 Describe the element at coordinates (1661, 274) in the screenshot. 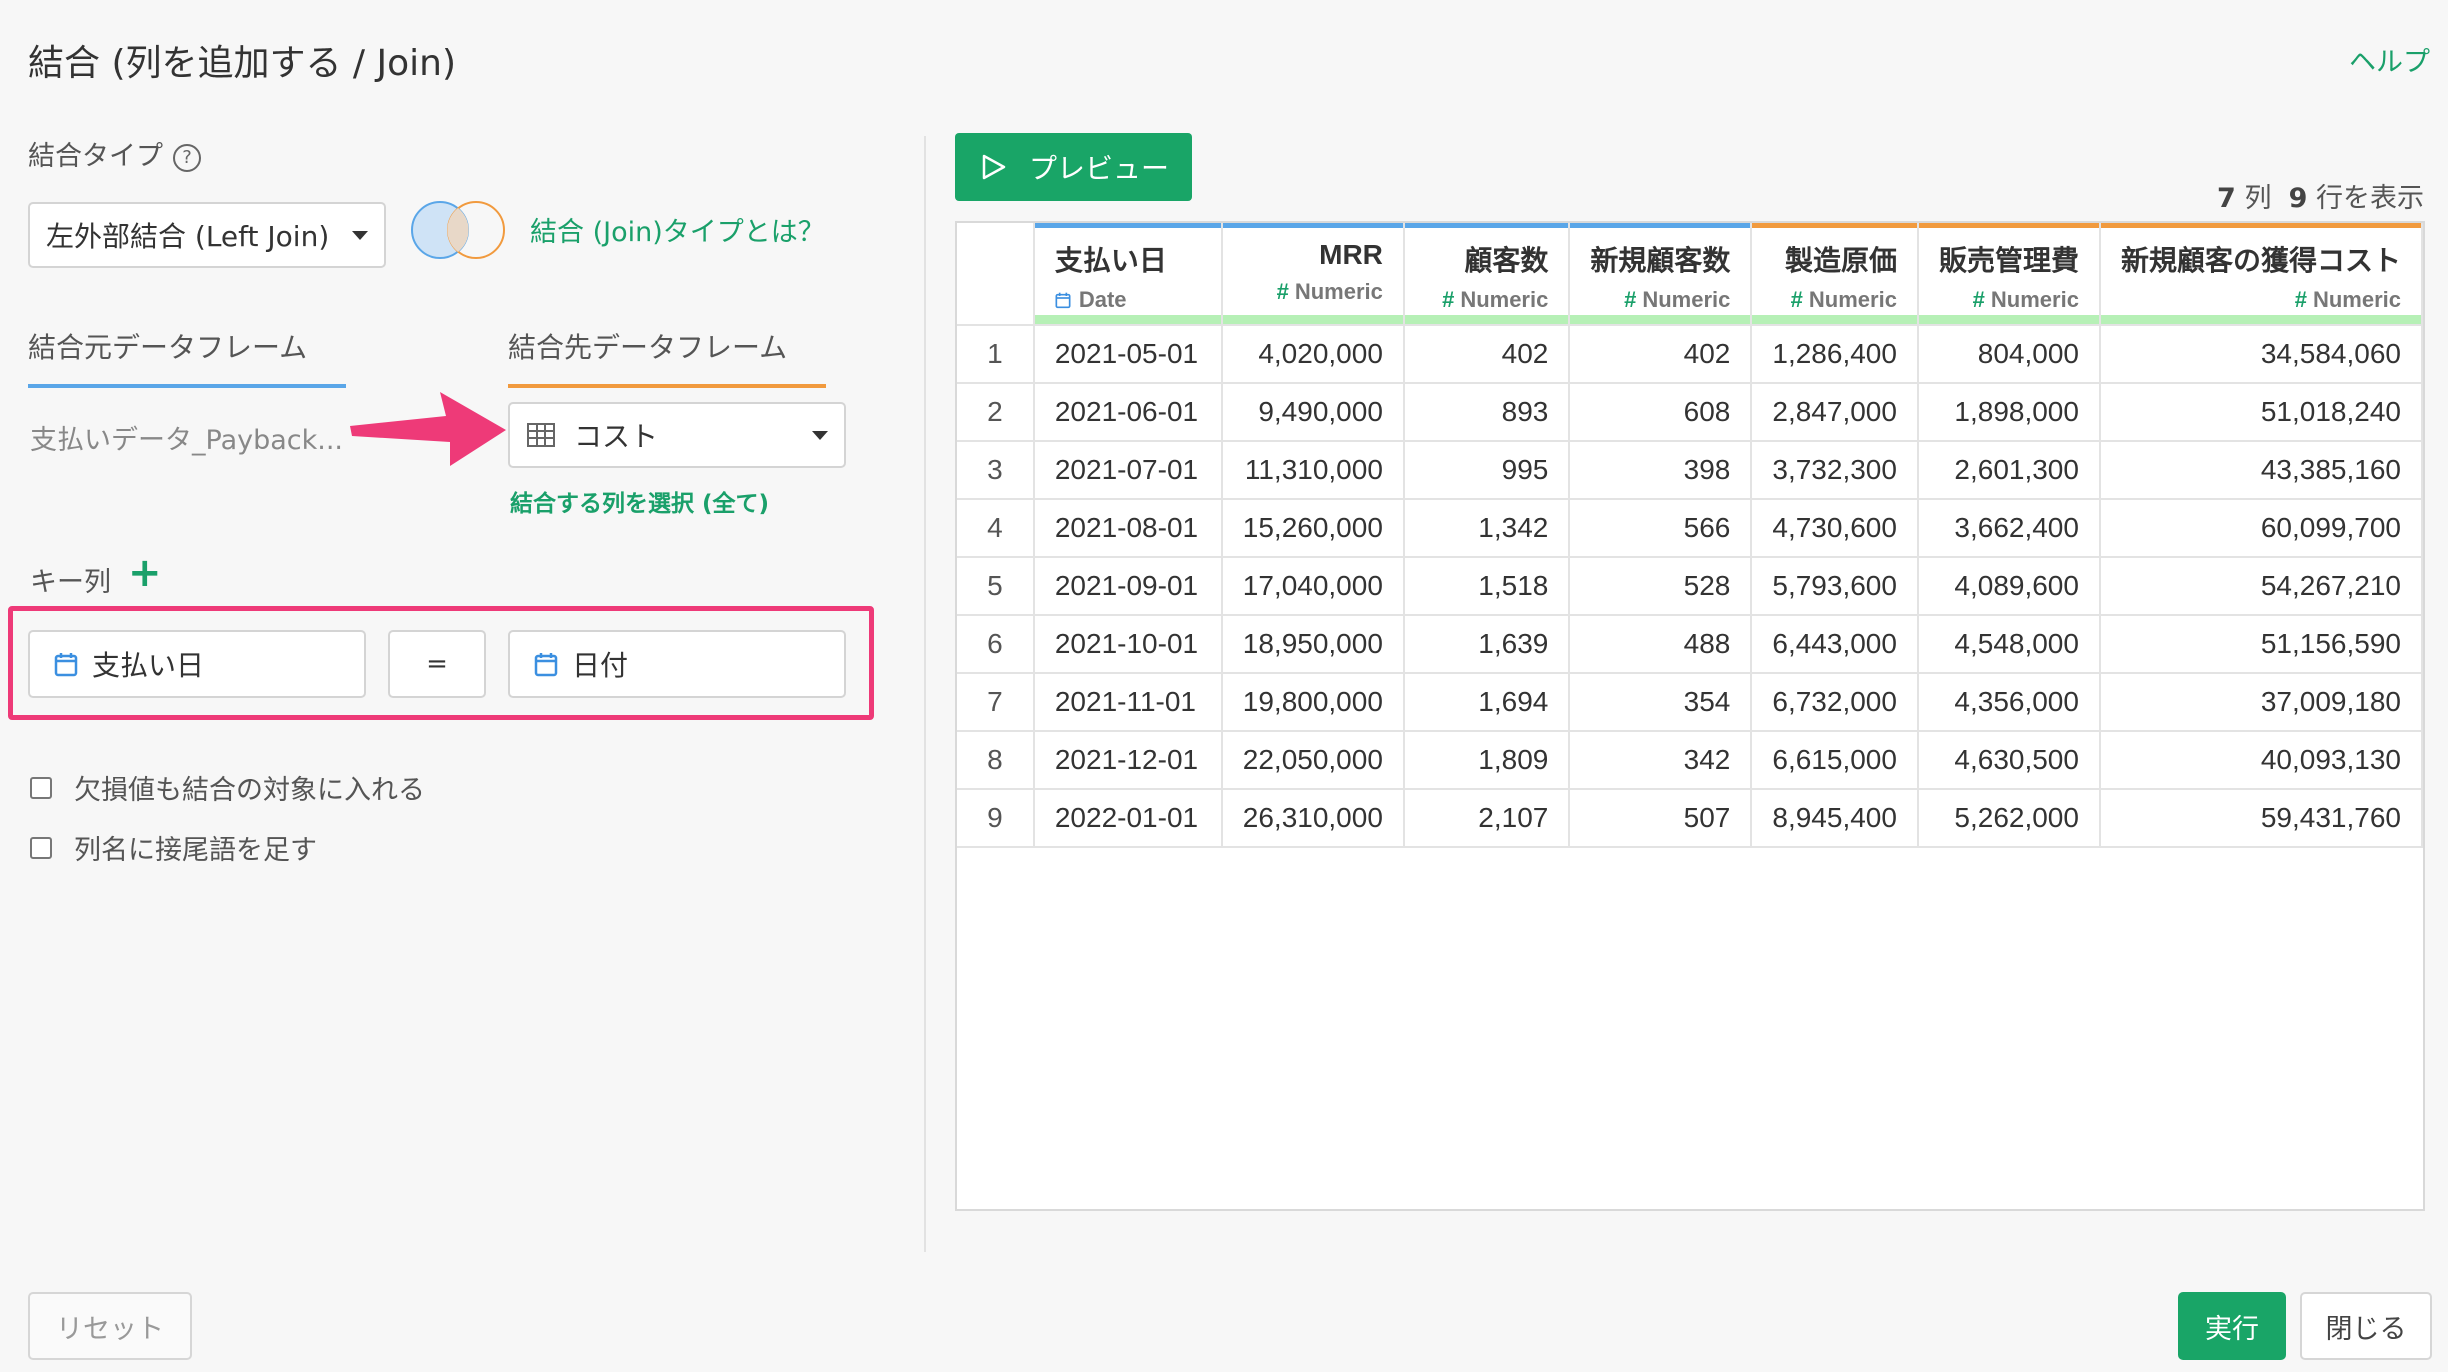

I see `column-header: 新規顧客数 # Numeric` at that location.